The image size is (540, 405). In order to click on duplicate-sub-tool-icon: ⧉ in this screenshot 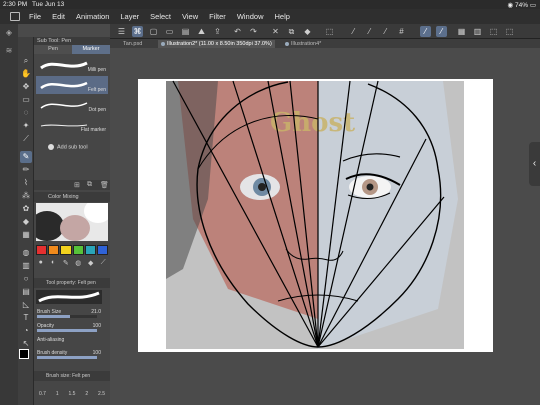, I will do `click(89, 185)`.